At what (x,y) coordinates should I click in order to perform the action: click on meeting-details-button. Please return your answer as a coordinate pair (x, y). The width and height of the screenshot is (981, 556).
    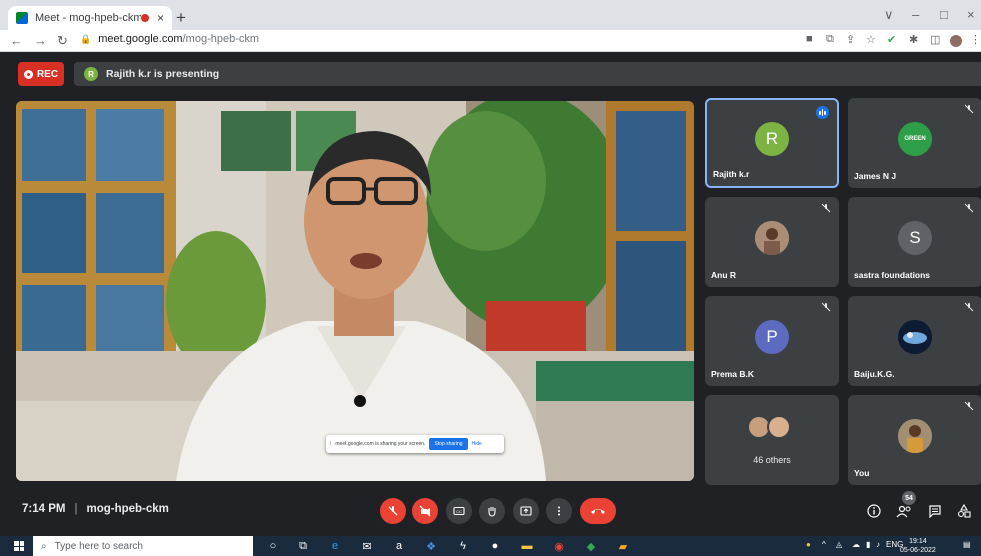
    Looking at the image, I should click on (874, 511).